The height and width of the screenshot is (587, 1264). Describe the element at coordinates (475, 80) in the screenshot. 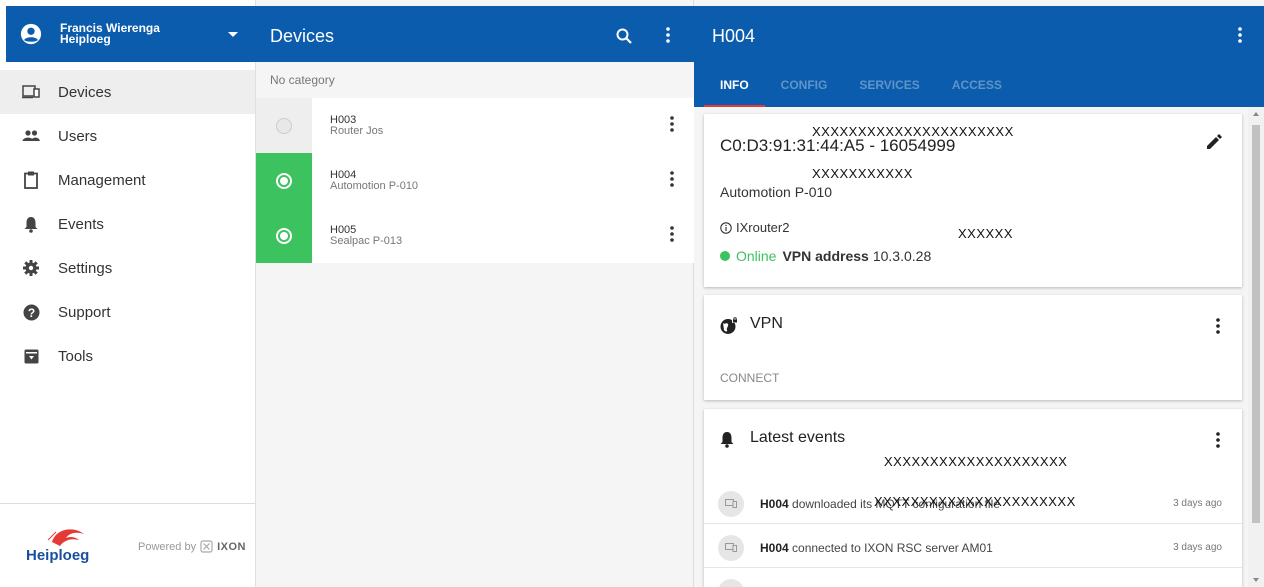

I see `category-header: No category` at that location.